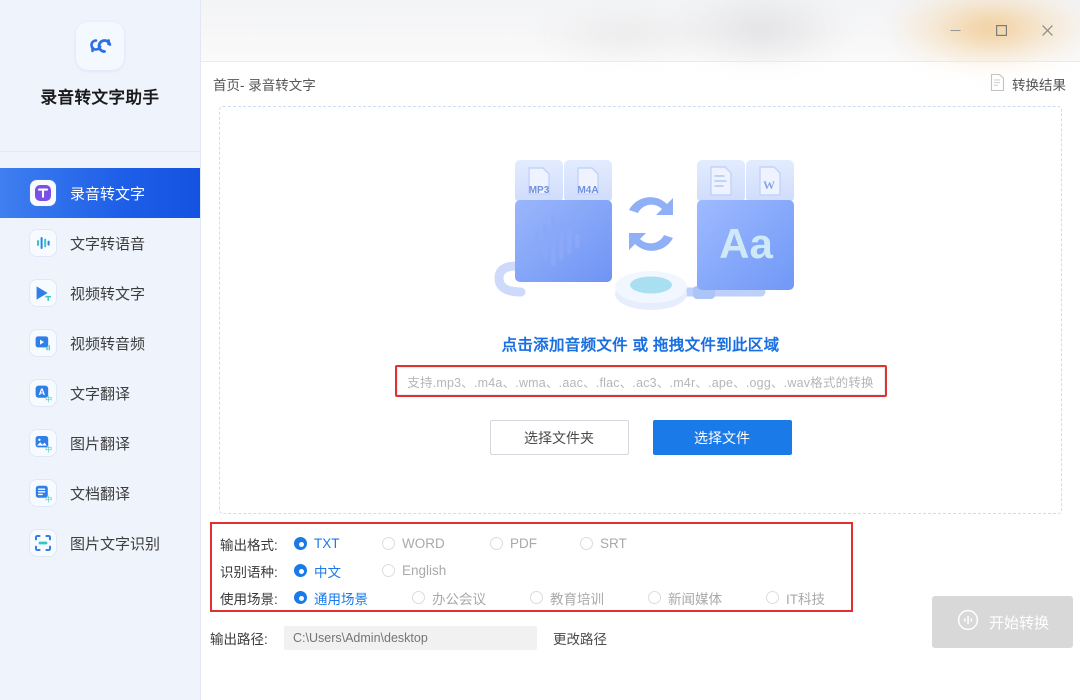 Image resolution: width=1080 pixels, height=700 pixels. Describe the element at coordinates (613, 543) in the screenshot. I see `radio-label: SRT` at that location.